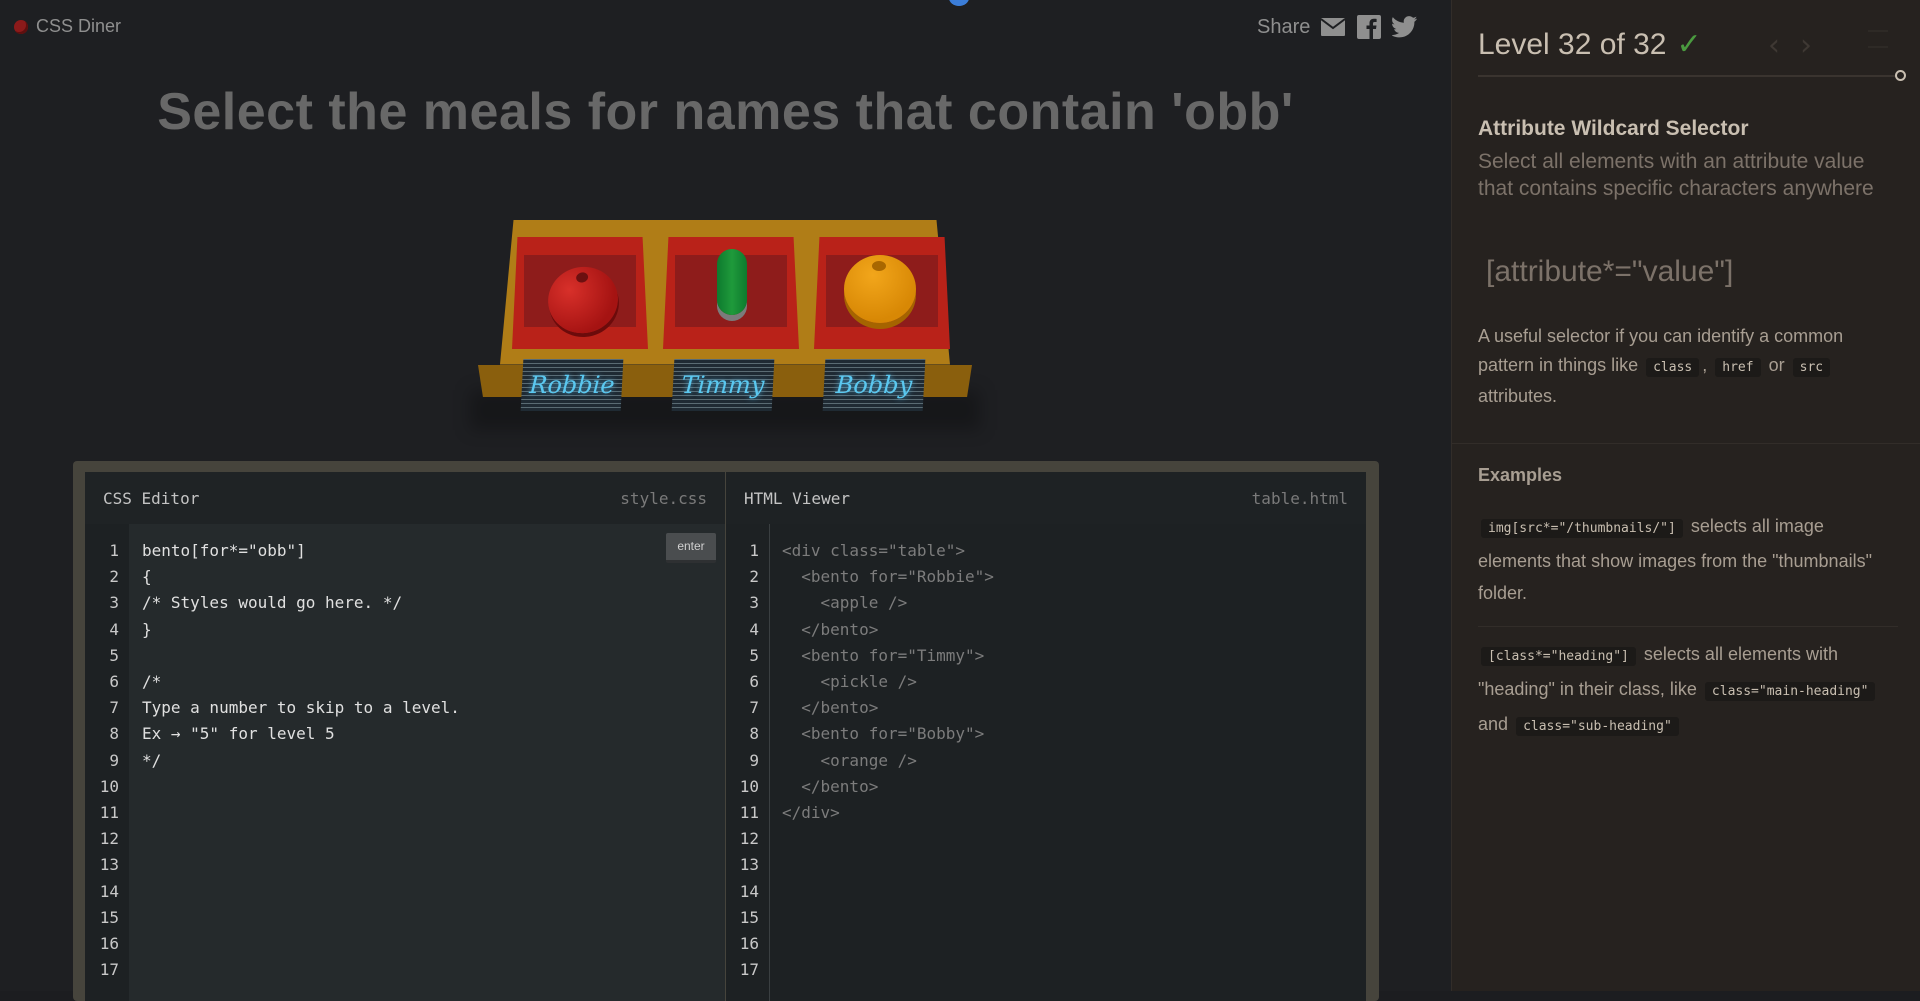 This screenshot has height=1001, width=1920. I want to click on nametag-label: Robbie, so click(572, 385).